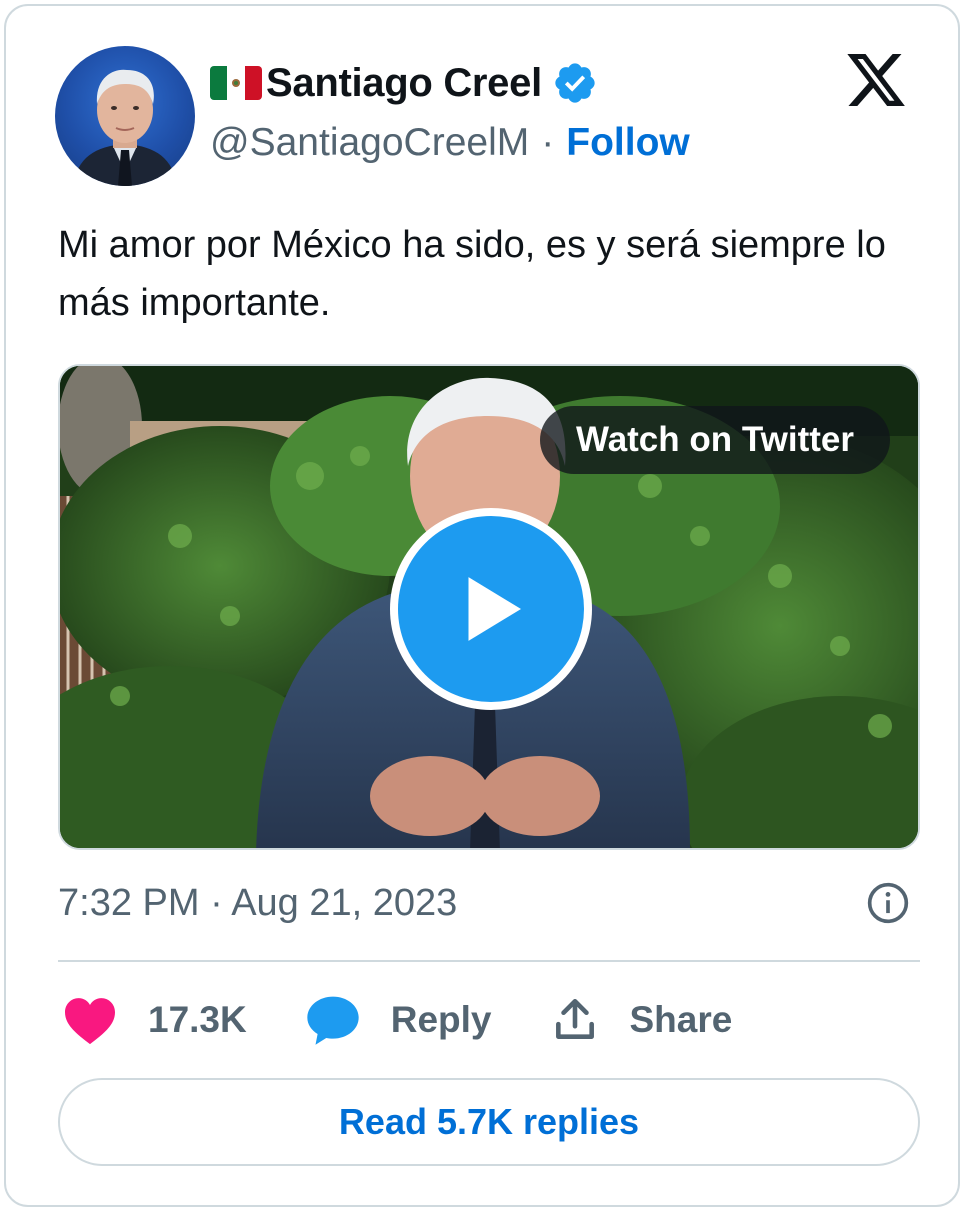  Describe the element at coordinates (257, 903) in the screenshot. I see `tweet-timestamp: 7:32 PM · Aug 21, 2023` at that location.